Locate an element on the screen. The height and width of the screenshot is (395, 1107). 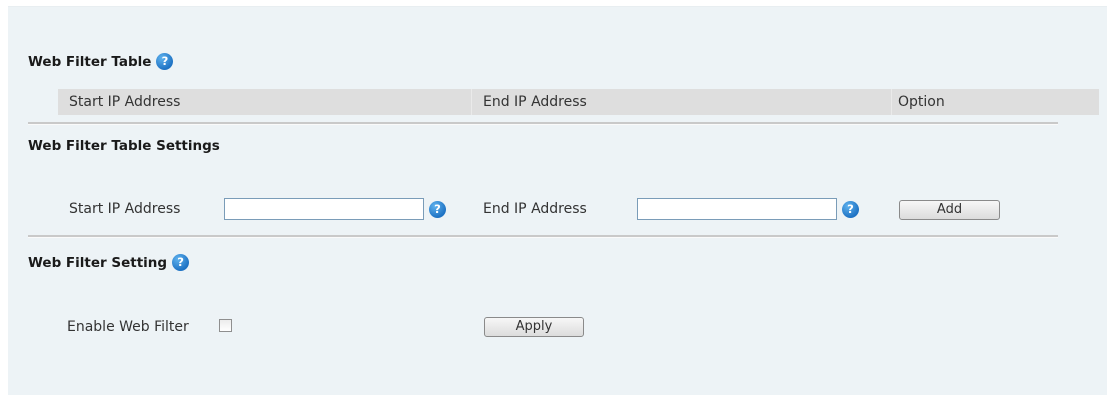
web-filter-table-title-text: Web Filter Table is located at coordinates (90, 61).